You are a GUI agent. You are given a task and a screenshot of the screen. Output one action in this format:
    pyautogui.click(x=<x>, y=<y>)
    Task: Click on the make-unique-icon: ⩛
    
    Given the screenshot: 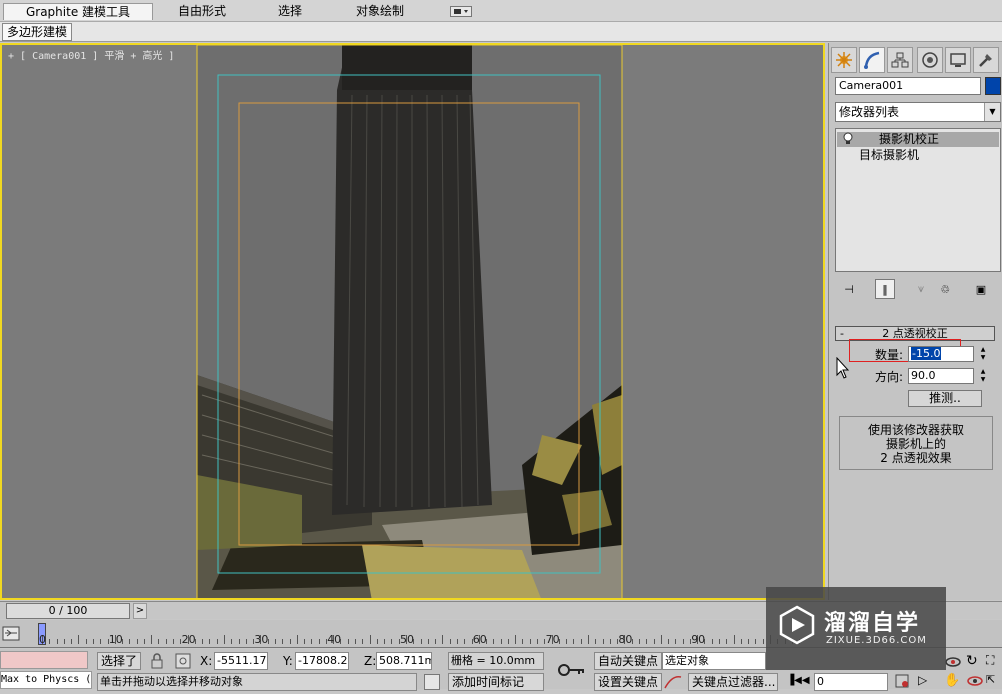 What is the action you would take?
    pyautogui.click(x=921, y=288)
    